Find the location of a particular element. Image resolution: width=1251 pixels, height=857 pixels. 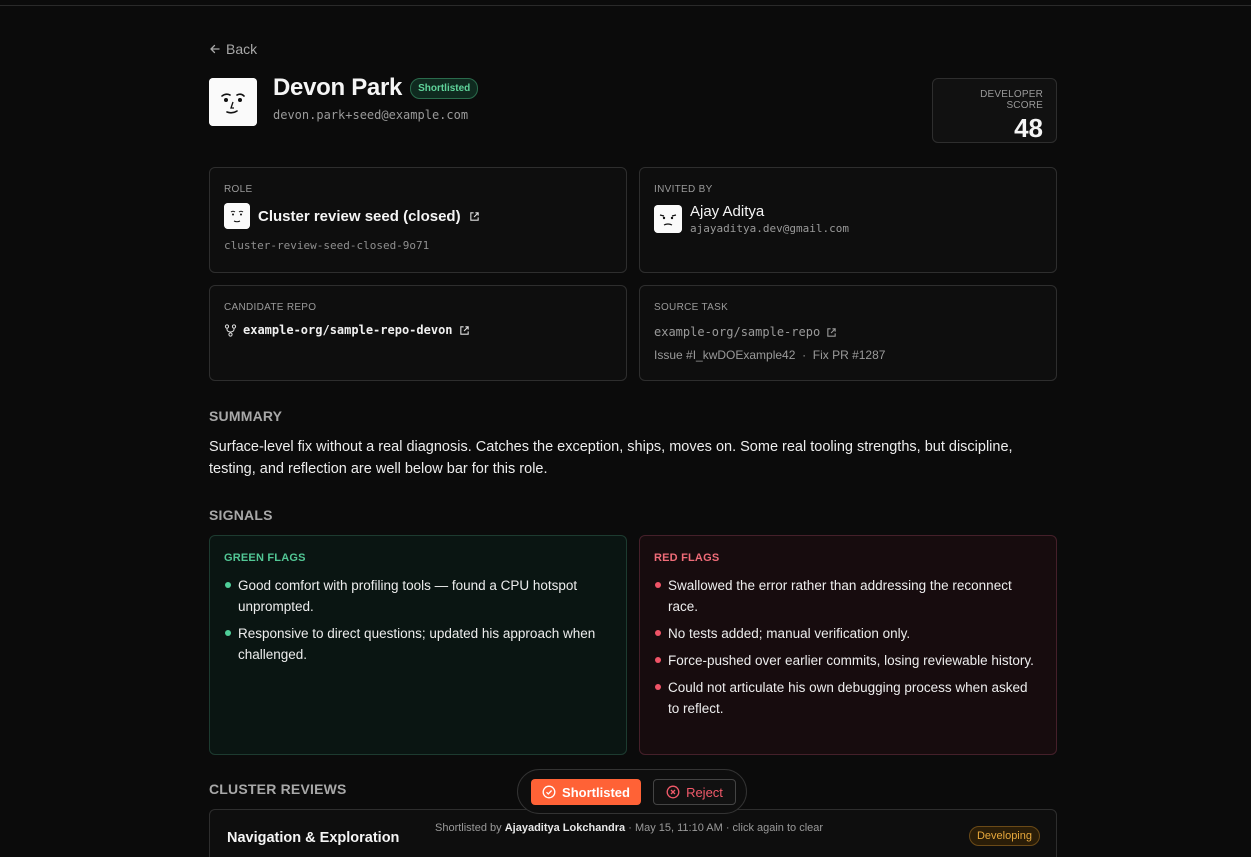

issue-link: Issue #I_kwDOExample42 is located at coordinates (724, 355).